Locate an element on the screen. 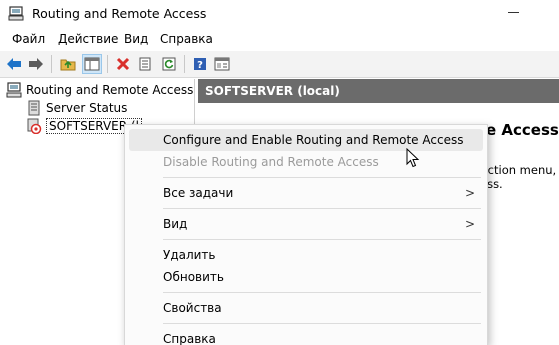  ctx-all-tasks: Все задачи > is located at coordinates (306, 193).